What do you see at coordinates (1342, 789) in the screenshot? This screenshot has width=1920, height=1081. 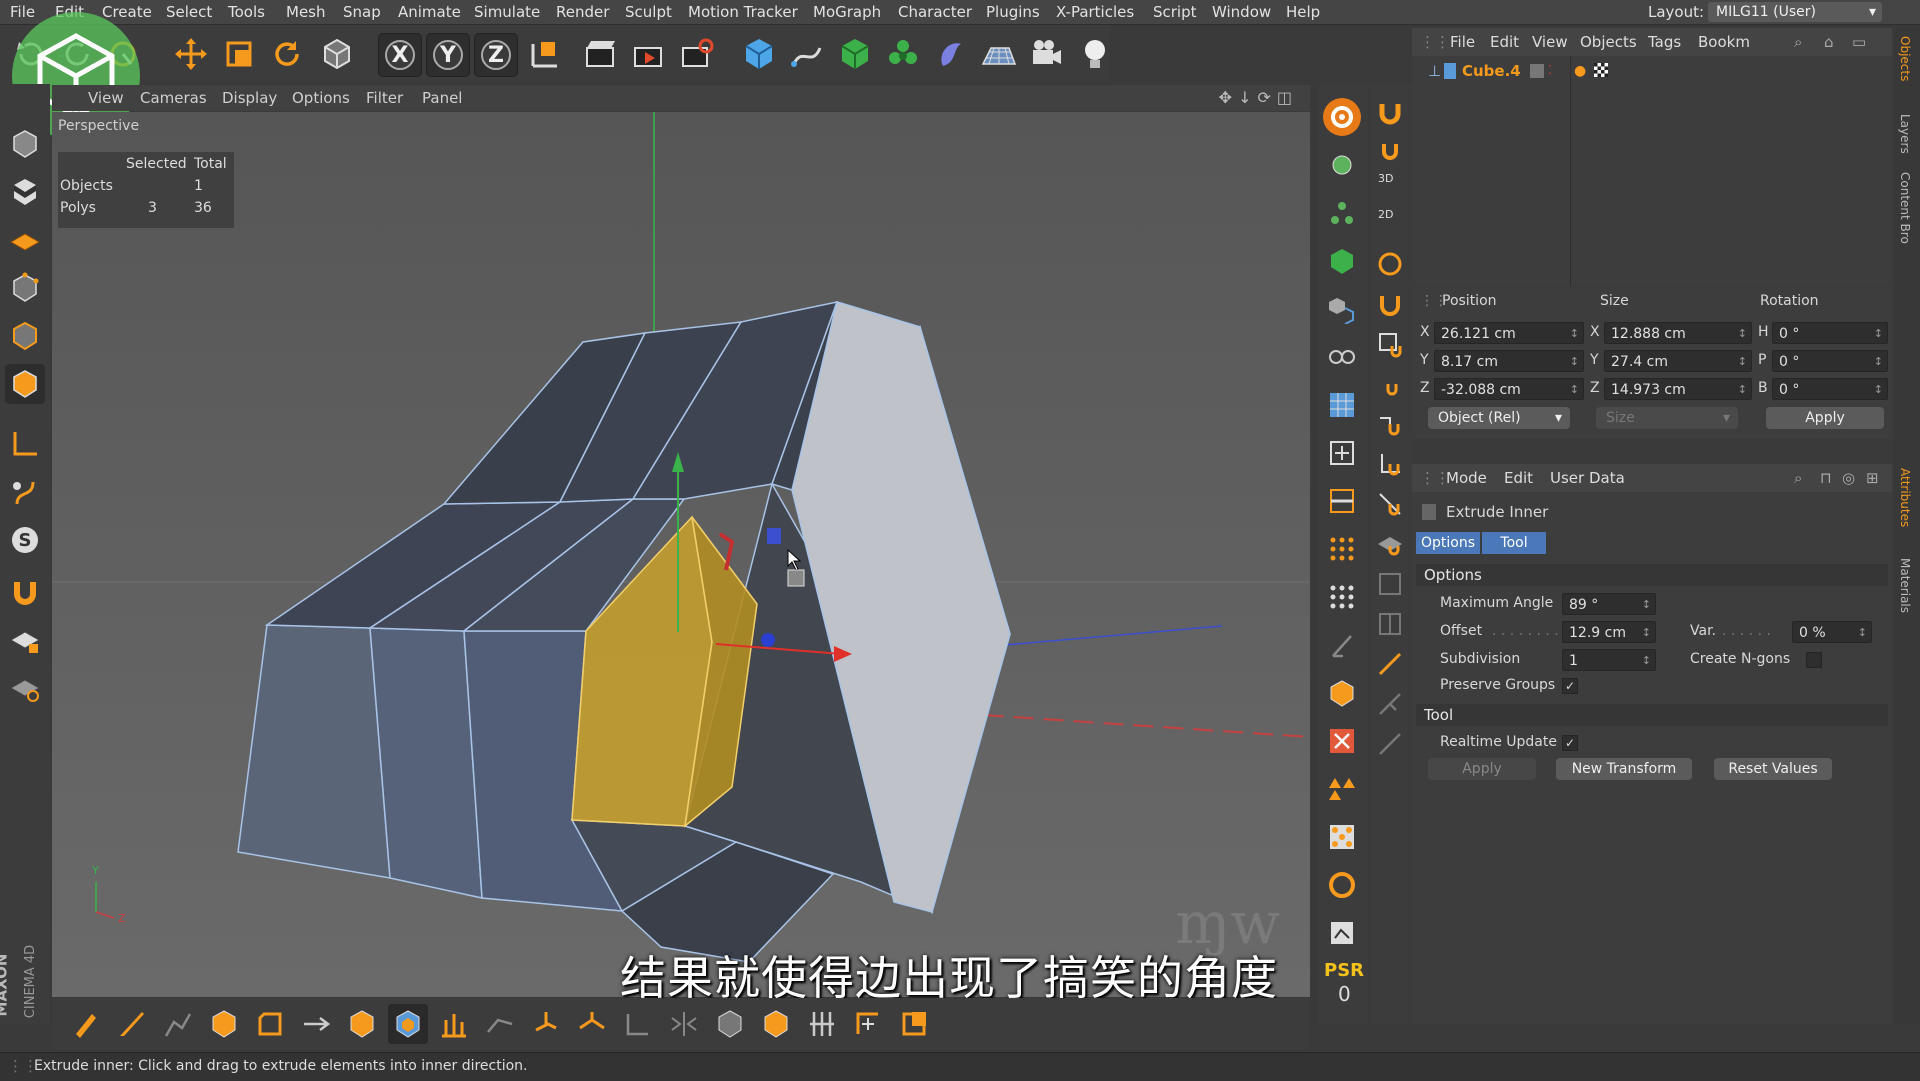 I see `triangles-button` at bounding box center [1342, 789].